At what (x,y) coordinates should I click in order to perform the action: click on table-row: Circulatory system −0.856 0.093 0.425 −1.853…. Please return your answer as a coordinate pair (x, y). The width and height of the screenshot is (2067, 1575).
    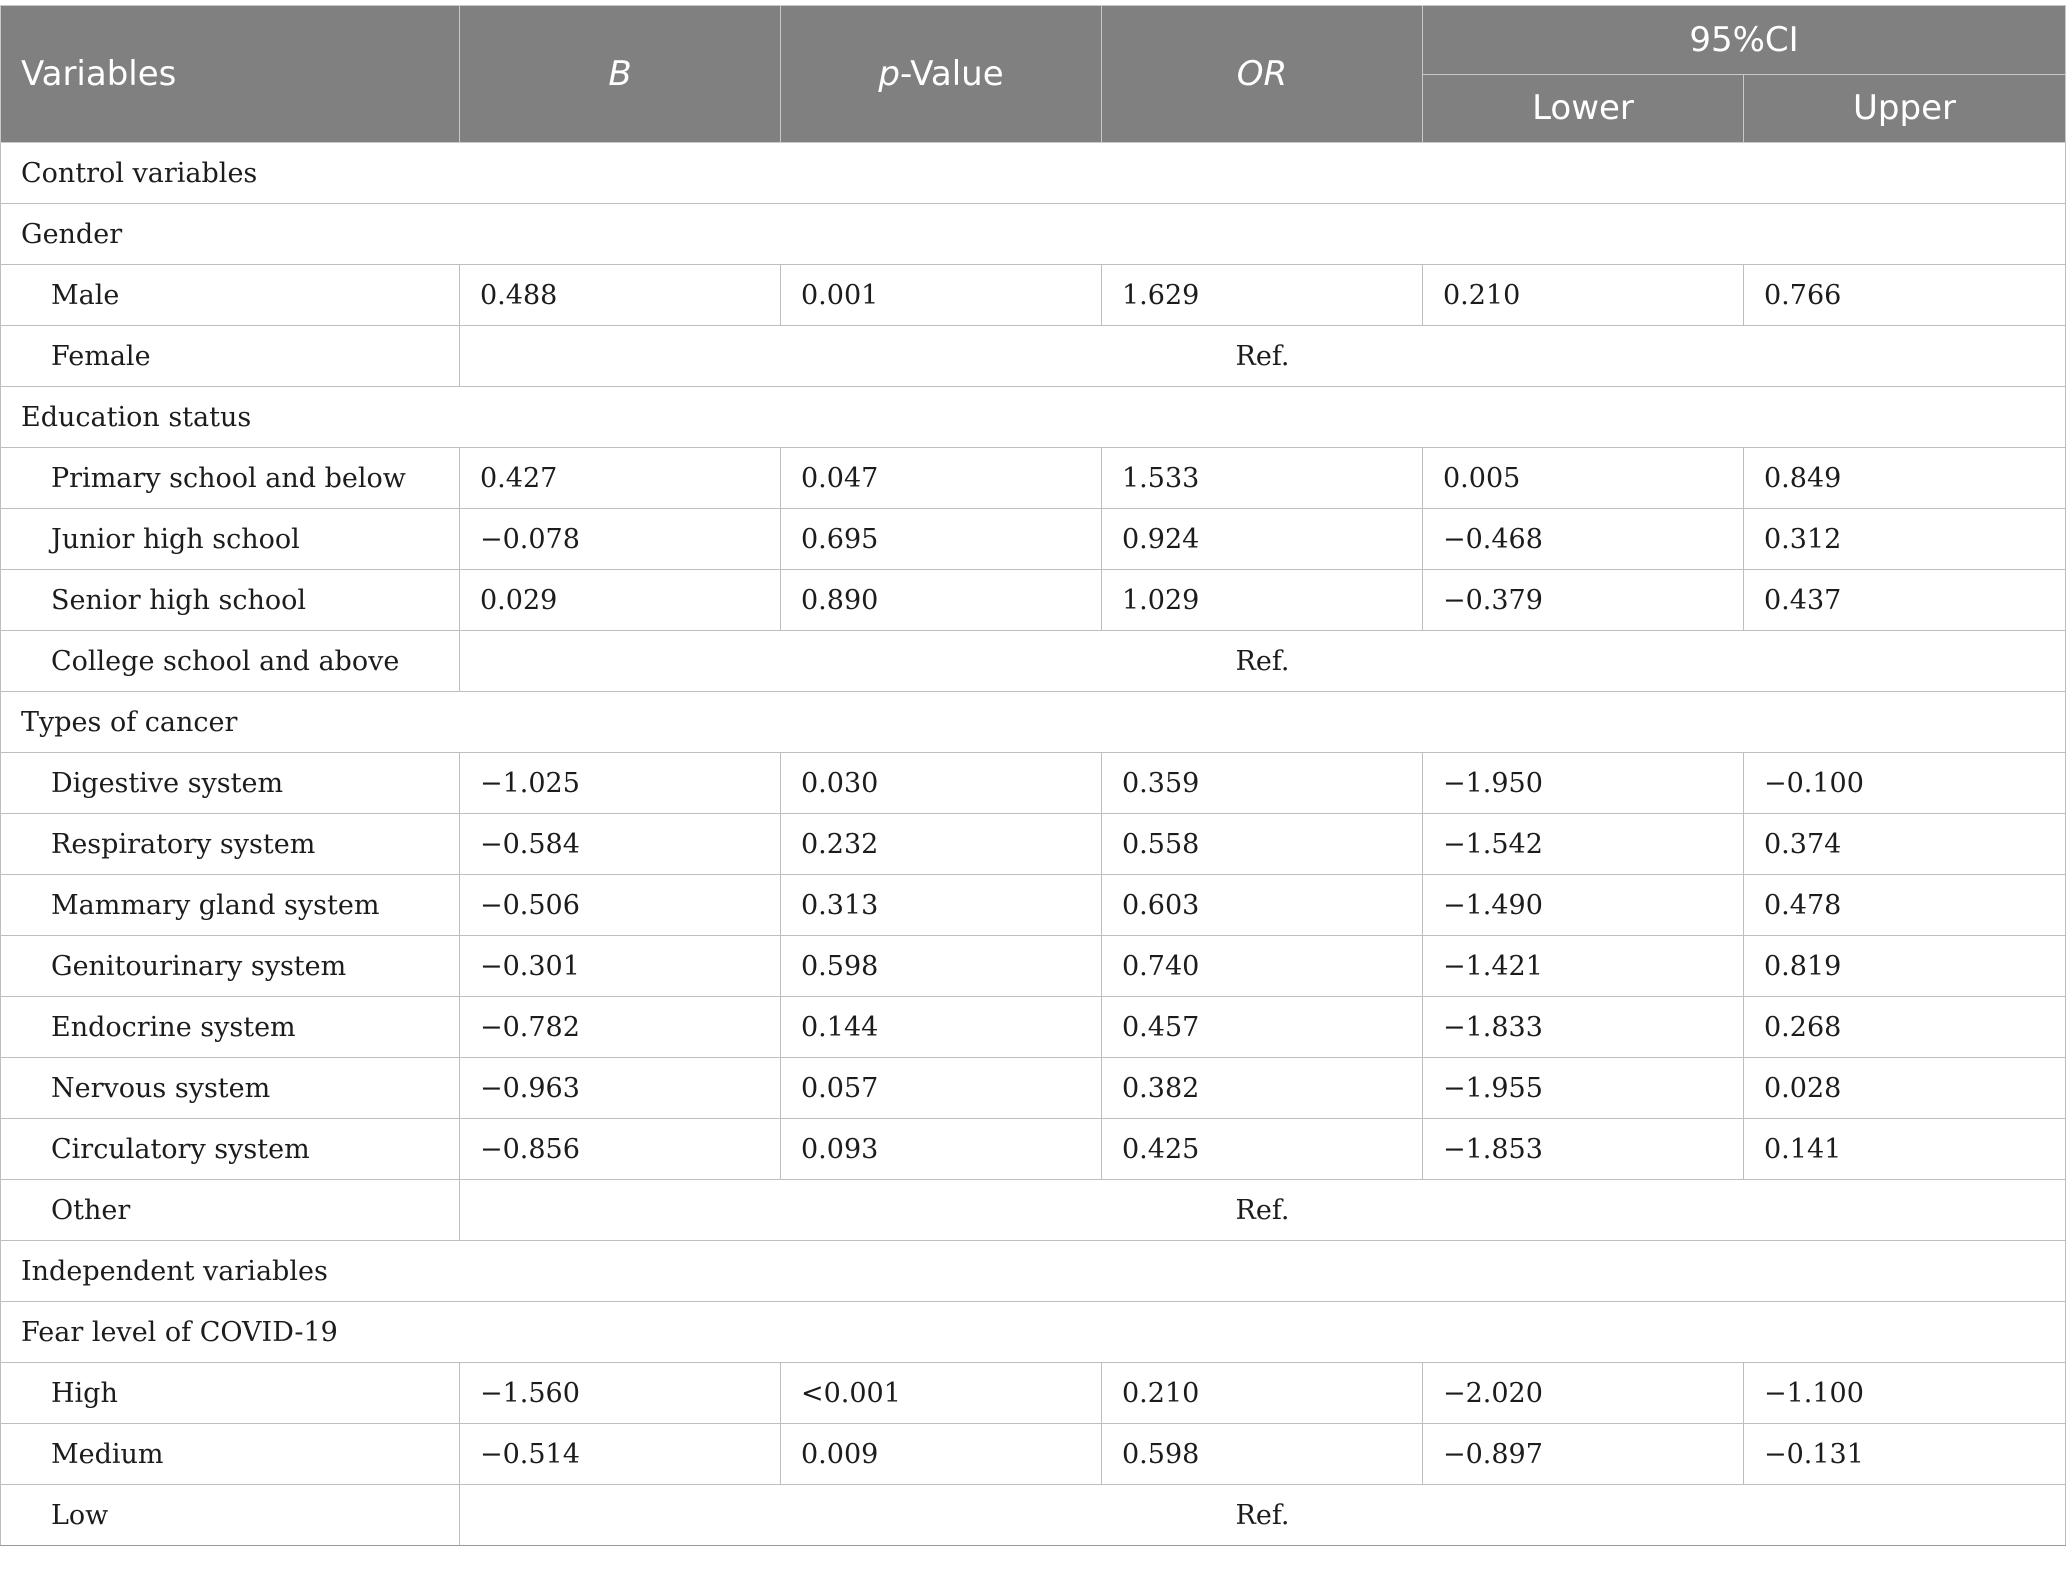
    Looking at the image, I should click on (1033, 1149).